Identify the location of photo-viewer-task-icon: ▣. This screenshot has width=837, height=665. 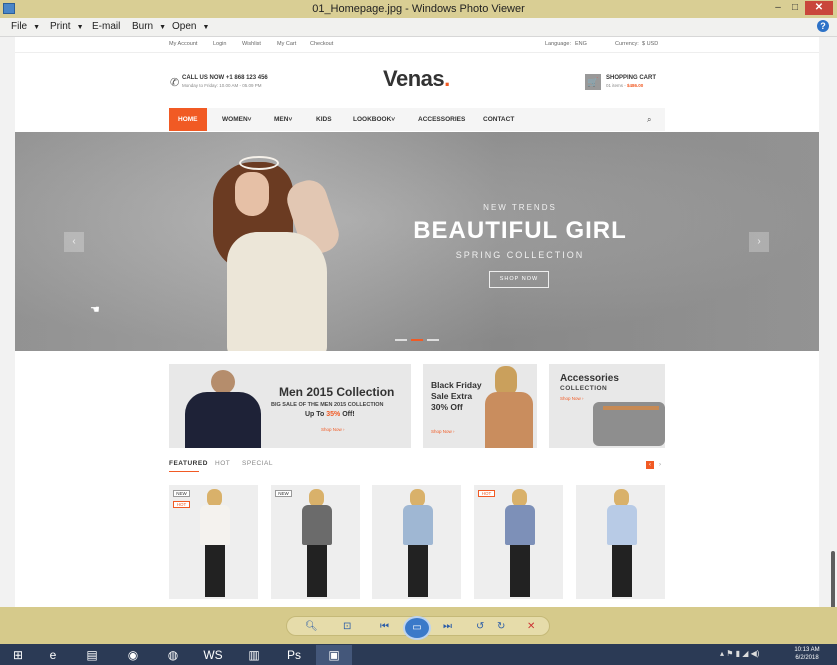
(334, 655).